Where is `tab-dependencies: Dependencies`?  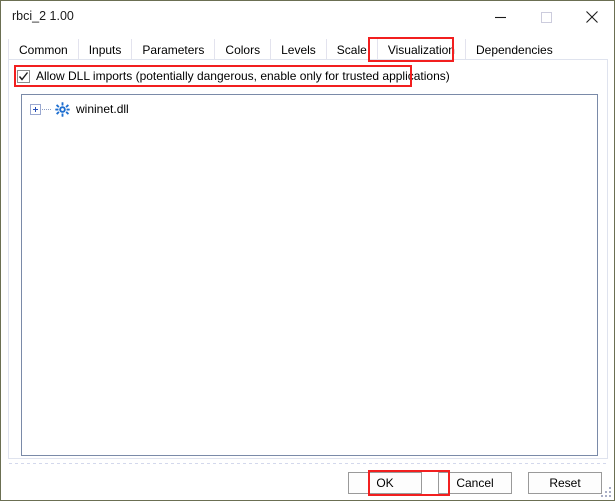
tab-dependencies: Dependencies is located at coordinates (513, 49).